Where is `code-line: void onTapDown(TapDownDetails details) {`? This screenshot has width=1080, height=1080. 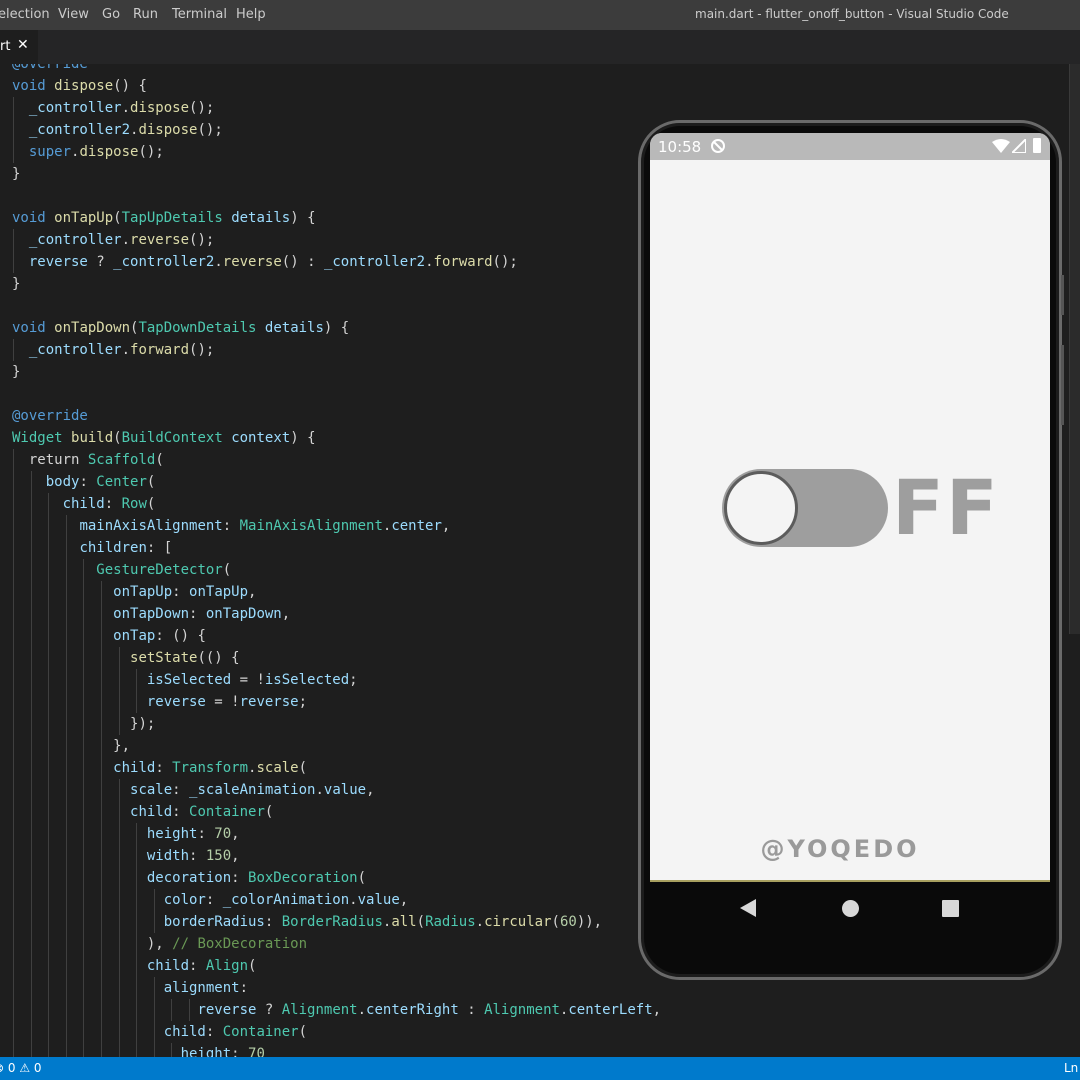
code-line: void onTapDown(TapDownDetails details) { is located at coordinates (336, 328).